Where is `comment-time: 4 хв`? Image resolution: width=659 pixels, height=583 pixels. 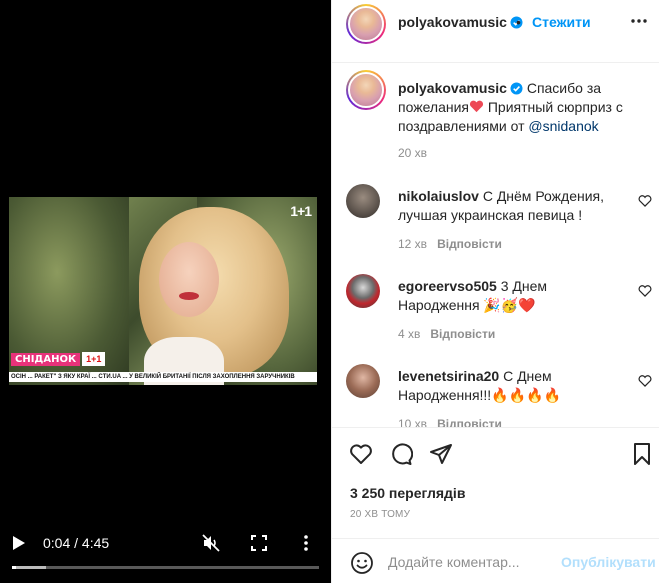 comment-time: 4 хв is located at coordinates (409, 334).